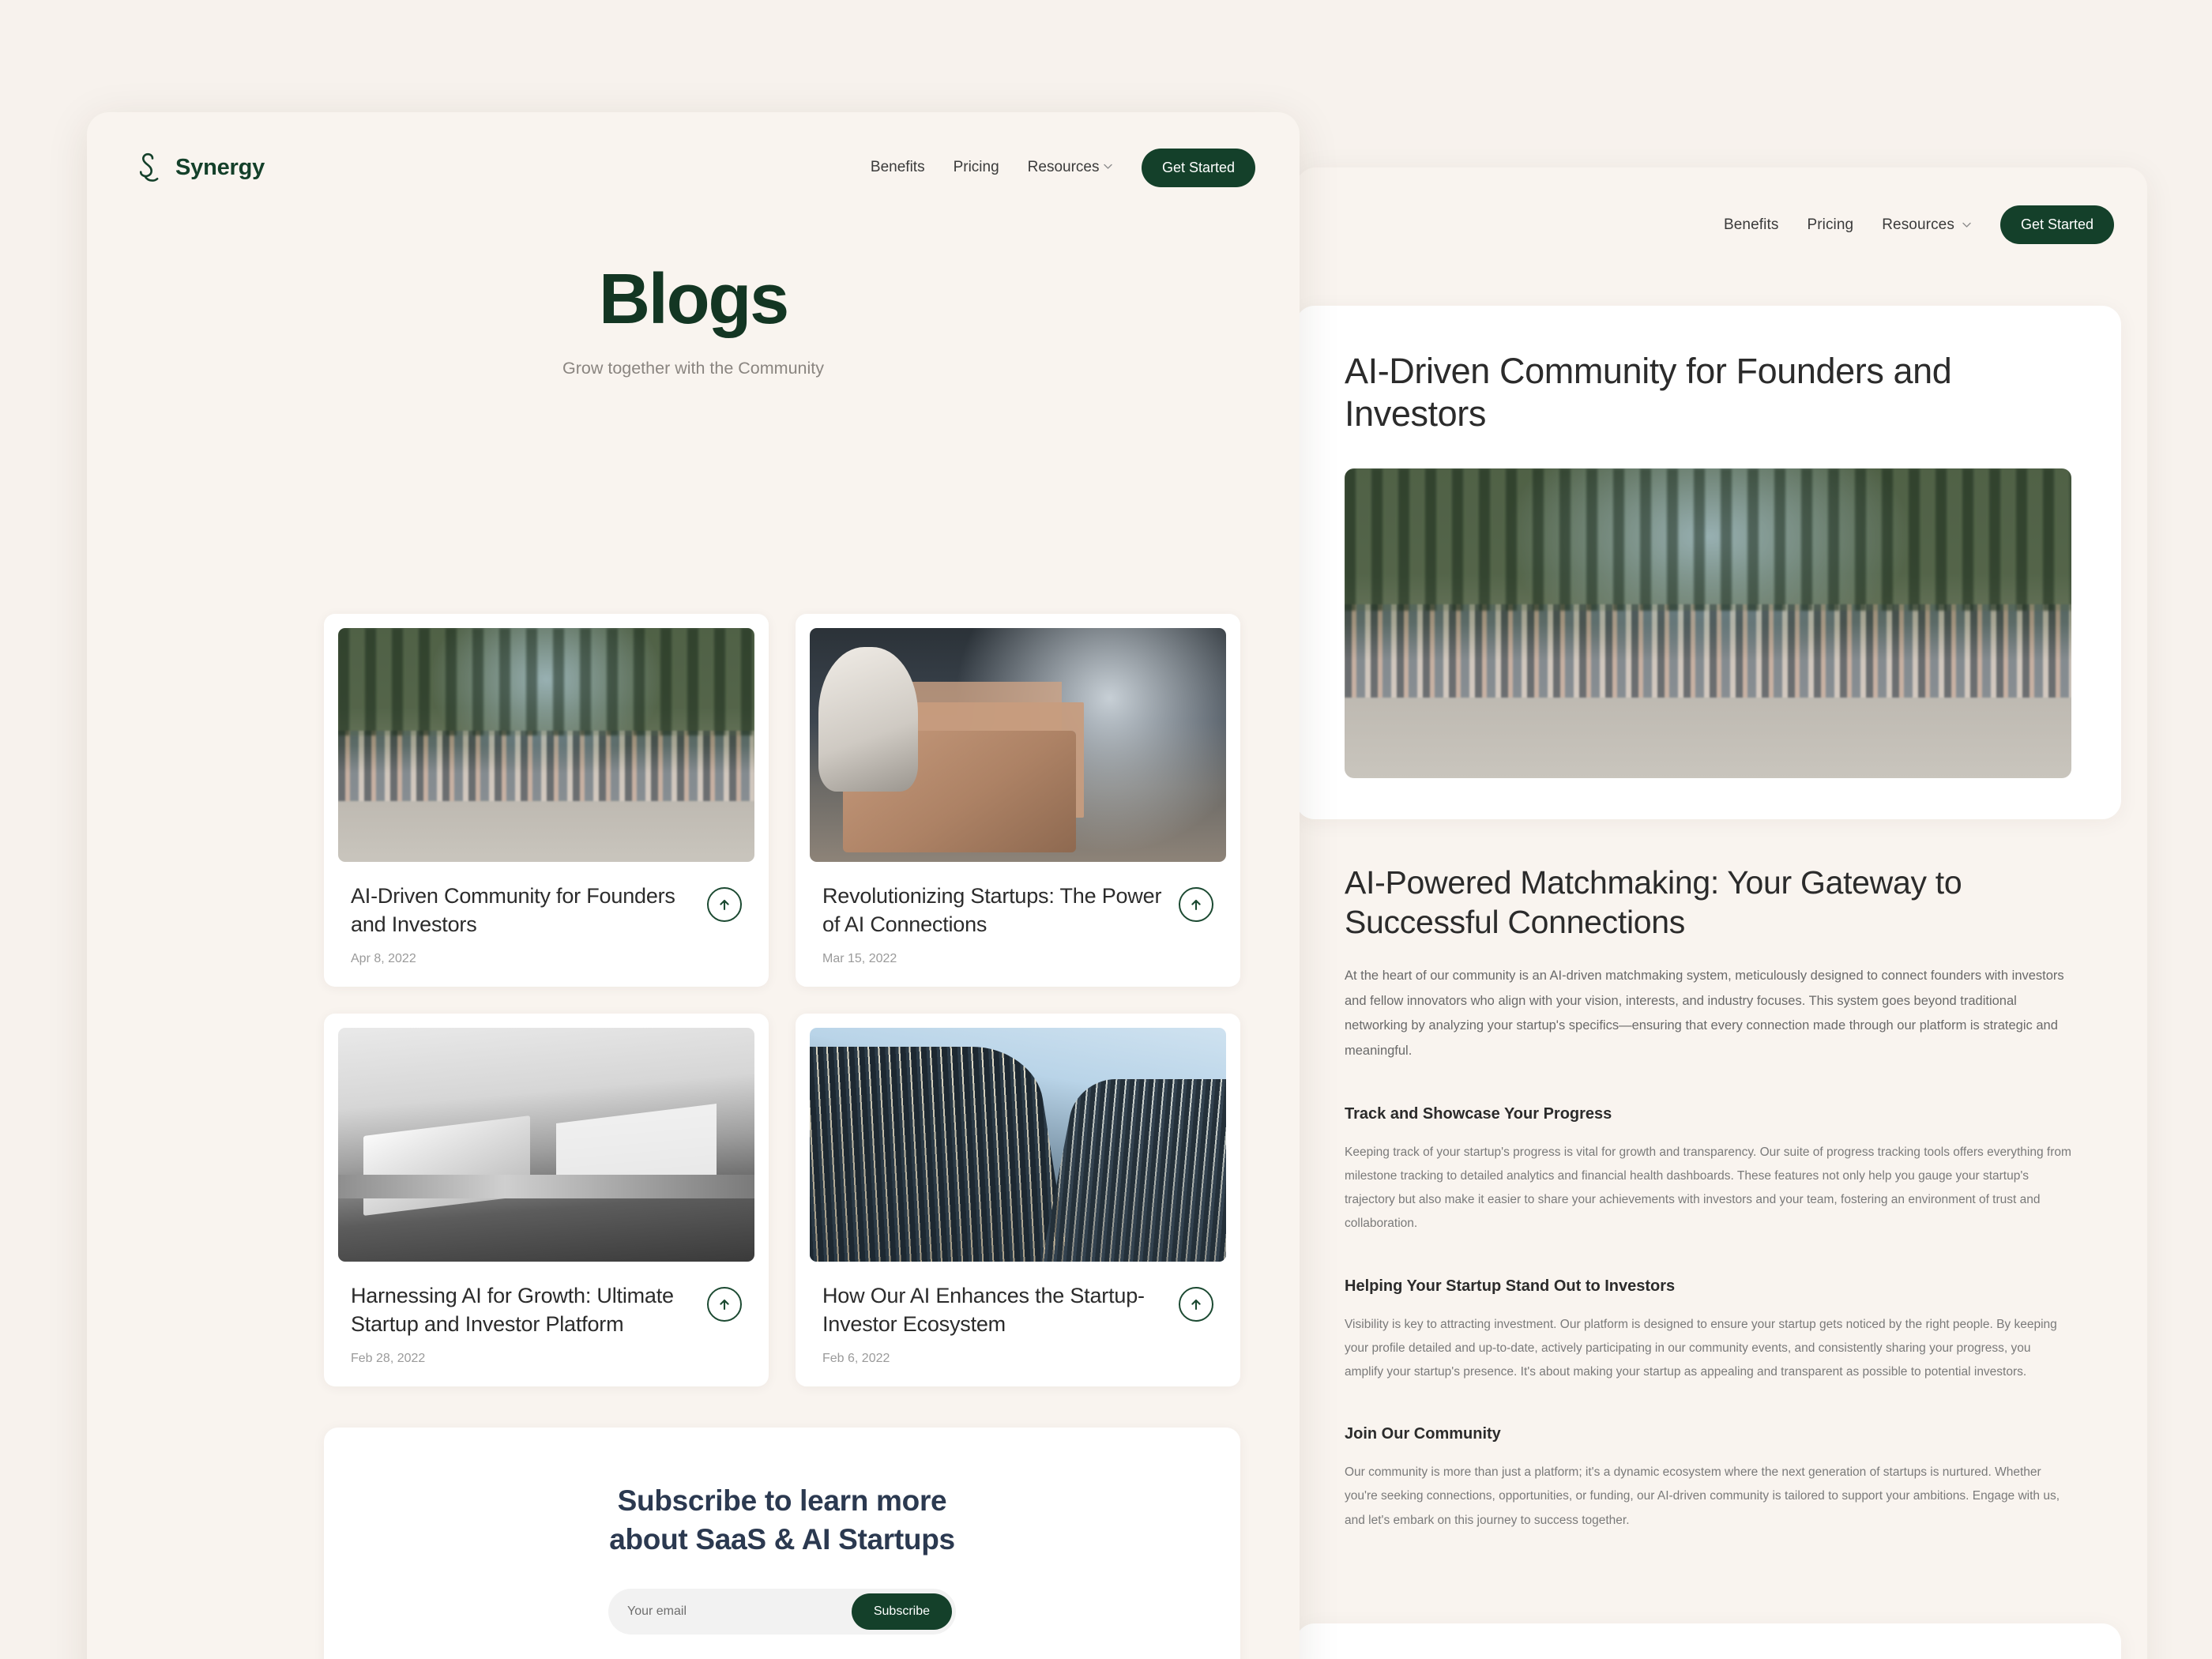  I want to click on office-desk-laptops-bw-image, so click(546, 1144).